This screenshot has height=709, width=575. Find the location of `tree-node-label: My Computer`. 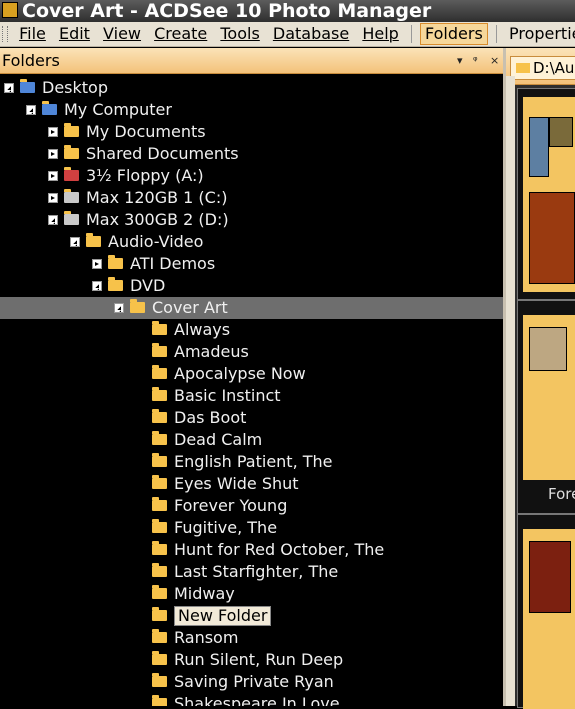

tree-node-label: My Computer is located at coordinates (118, 109).